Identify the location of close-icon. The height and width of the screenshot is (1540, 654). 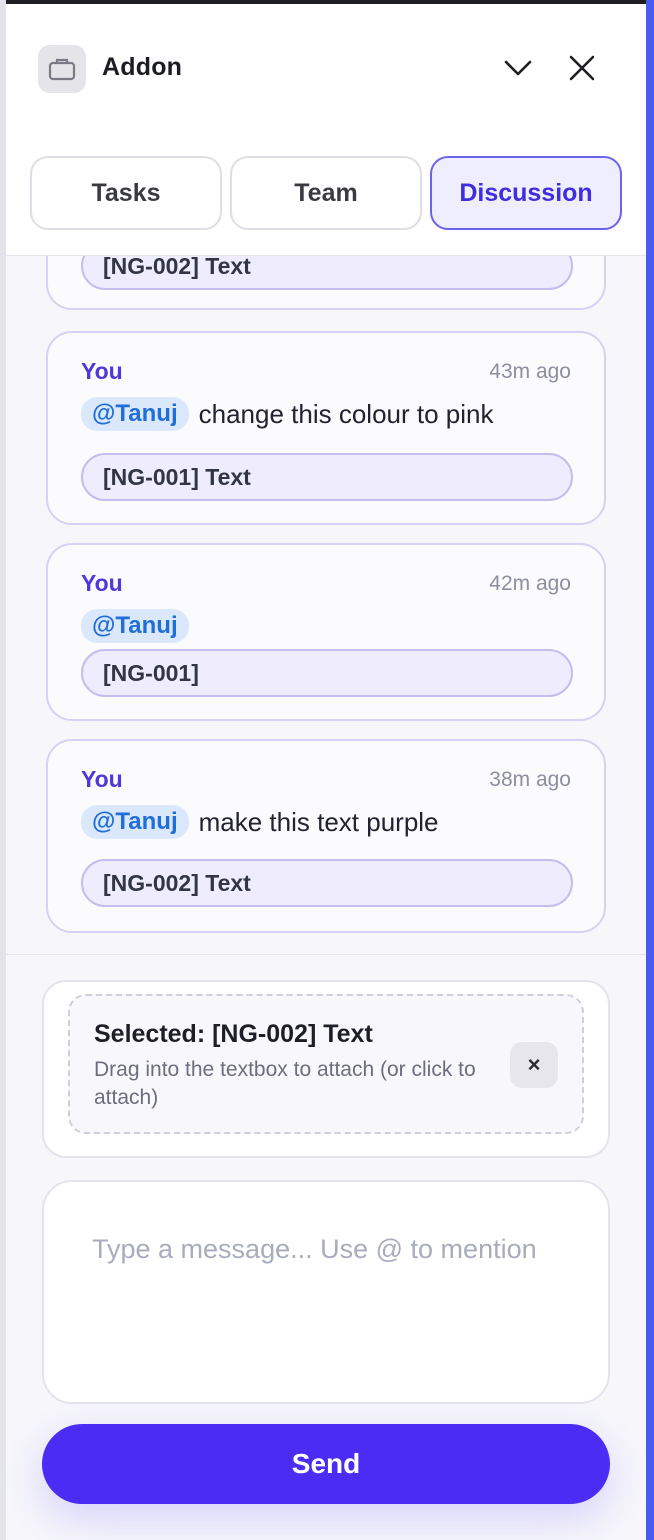
(582, 68).